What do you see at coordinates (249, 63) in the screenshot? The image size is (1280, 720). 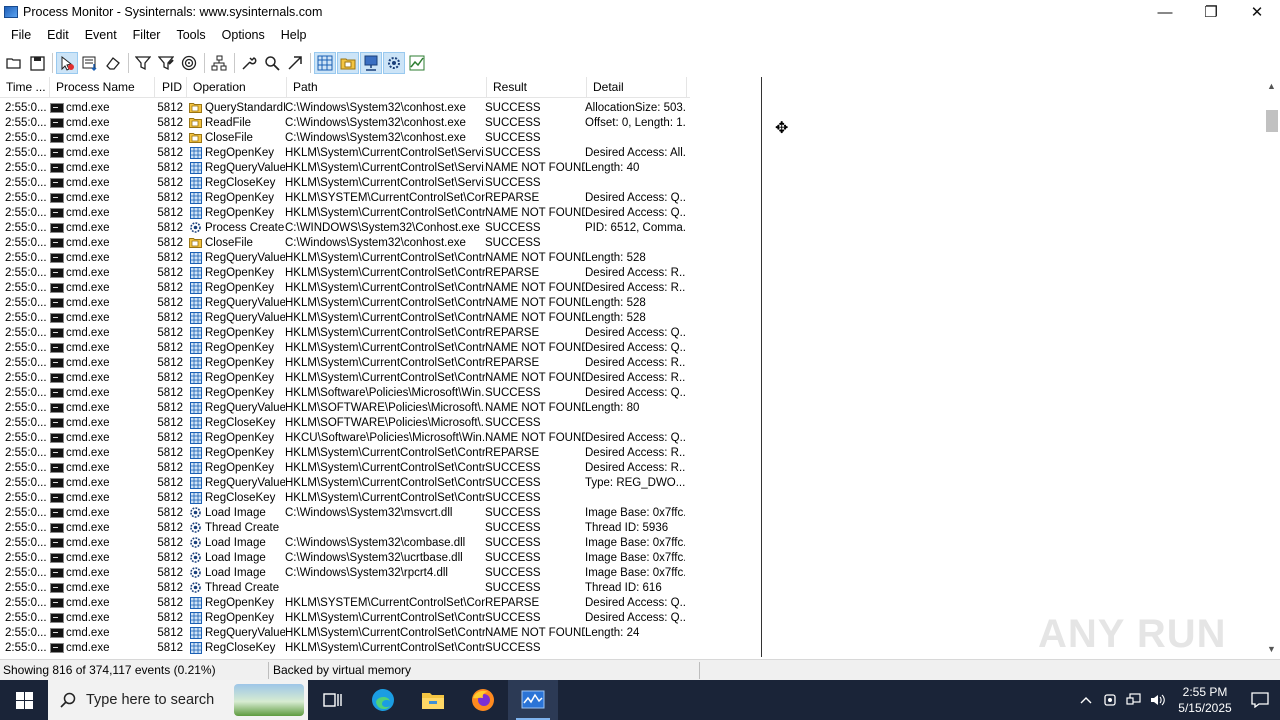 I see `properties-wrench-icon` at bounding box center [249, 63].